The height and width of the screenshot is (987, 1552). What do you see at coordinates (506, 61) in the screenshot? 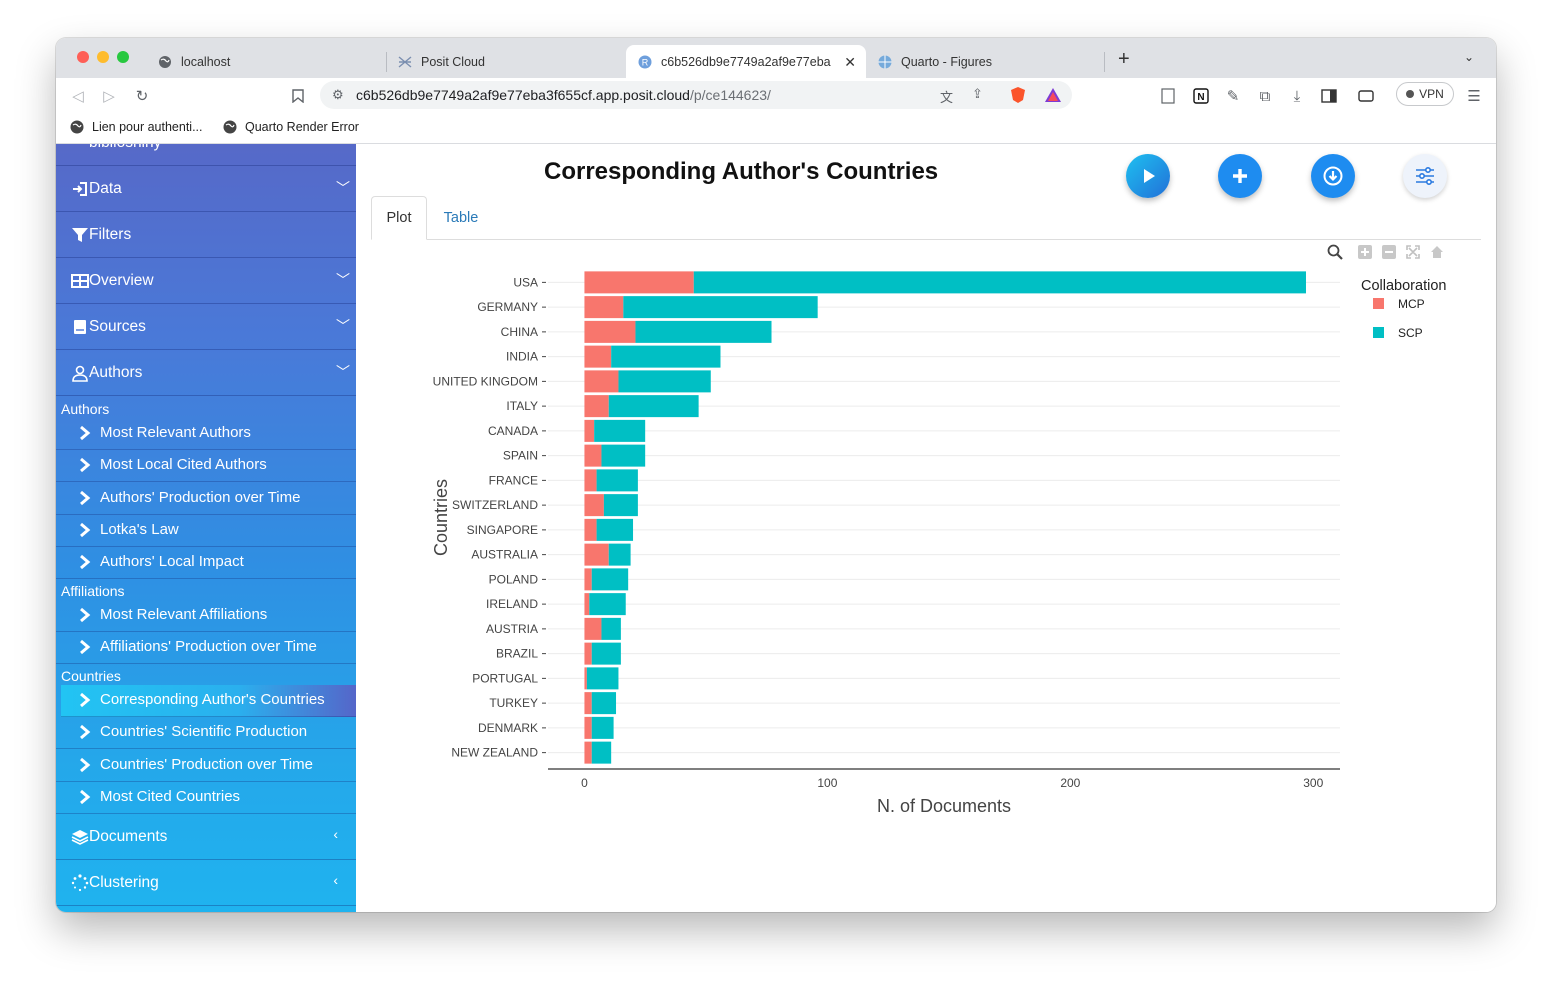
I see `tab-posit-cloud: Posit Cloud` at bounding box center [506, 61].